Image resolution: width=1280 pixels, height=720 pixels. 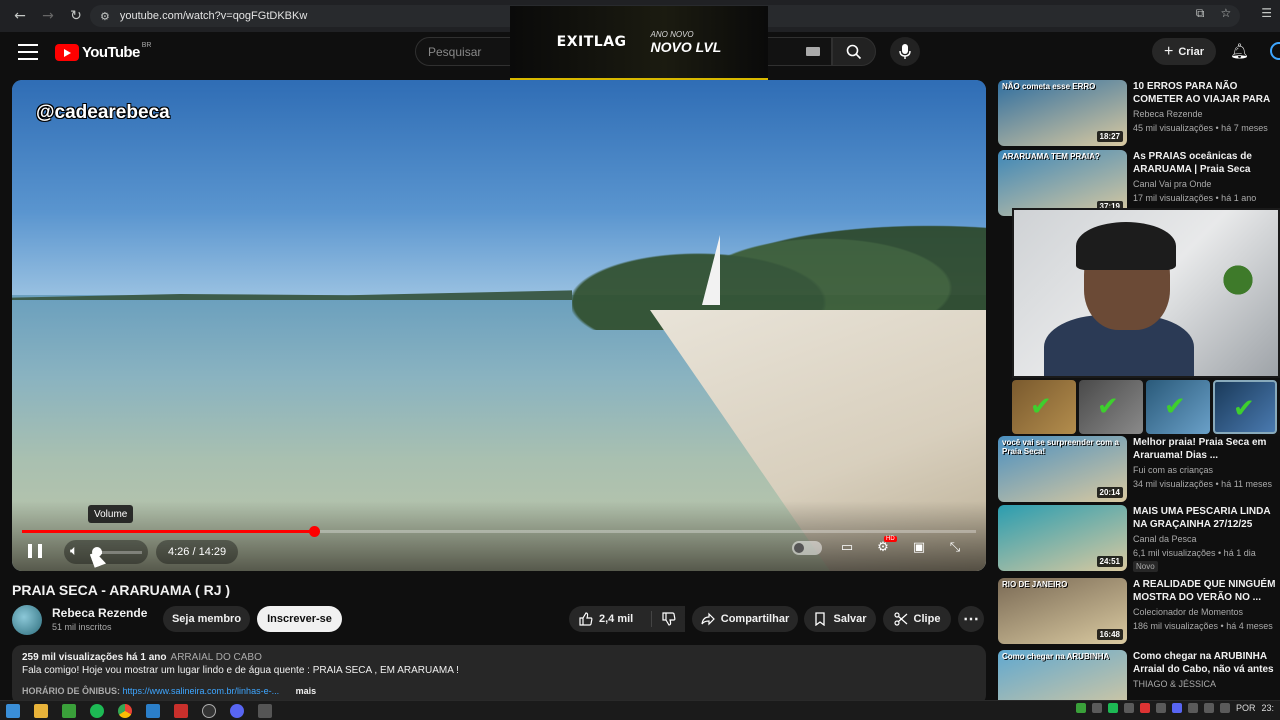 What do you see at coordinates (807, 547) in the screenshot?
I see `autoplay-toggle` at bounding box center [807, 547].